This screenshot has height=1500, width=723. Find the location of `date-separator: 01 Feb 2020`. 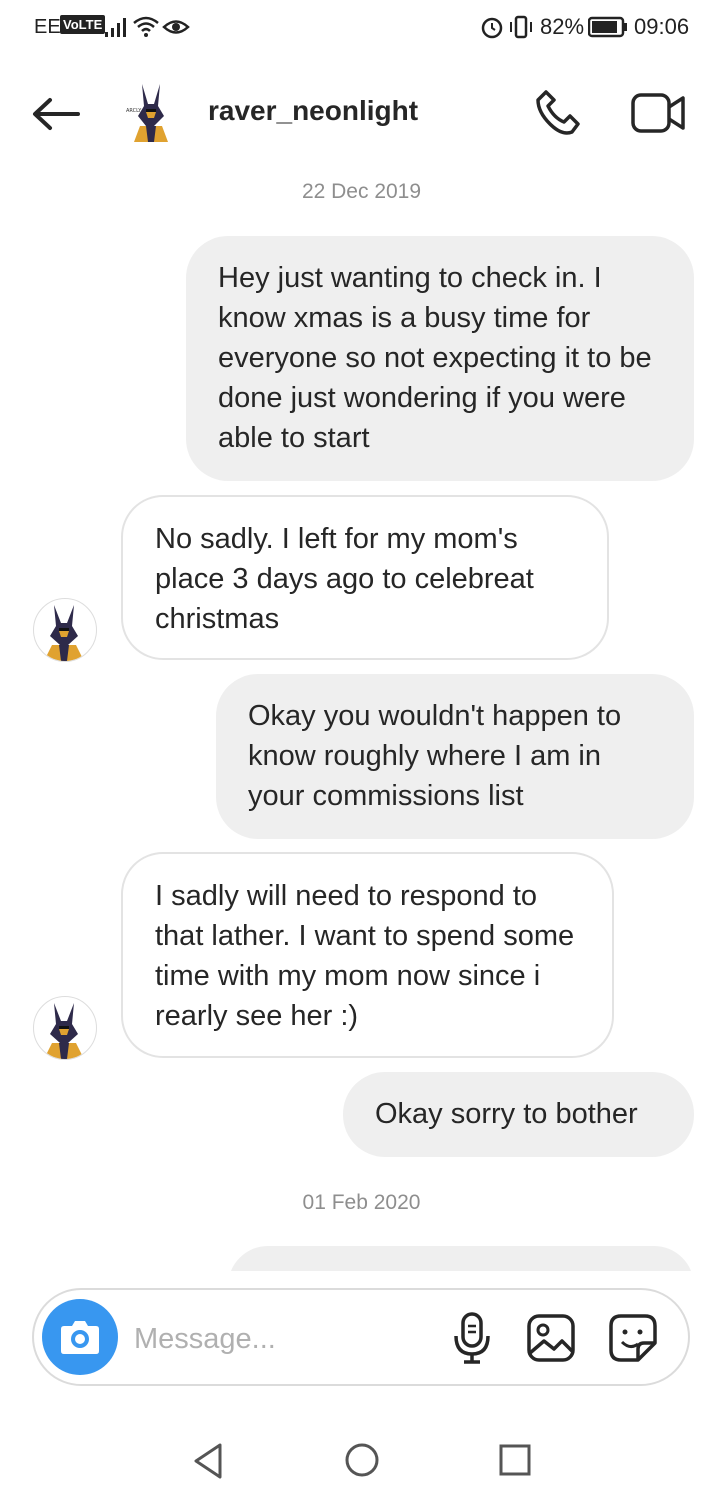

date-separator: 01 Feb 2020 is located at coordinates (361, 1202).